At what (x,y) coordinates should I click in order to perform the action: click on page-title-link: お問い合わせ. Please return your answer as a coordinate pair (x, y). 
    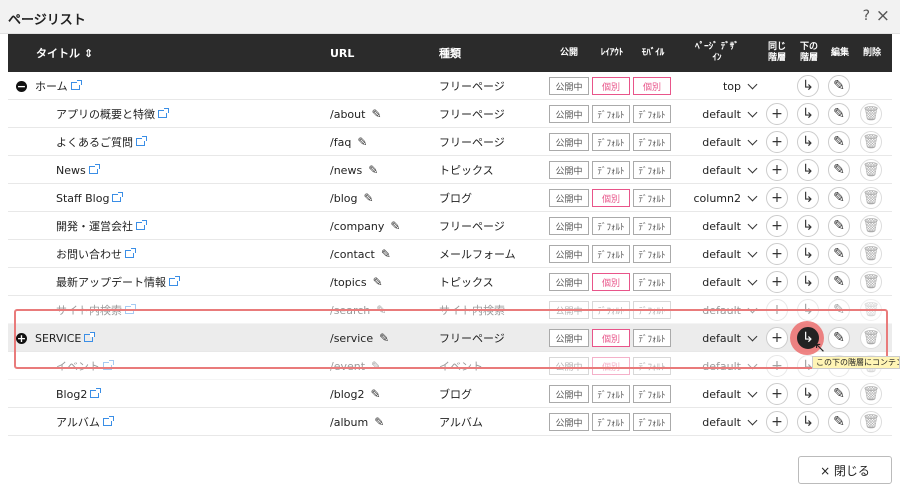
    Looking at the image, I should click on (89, 254).